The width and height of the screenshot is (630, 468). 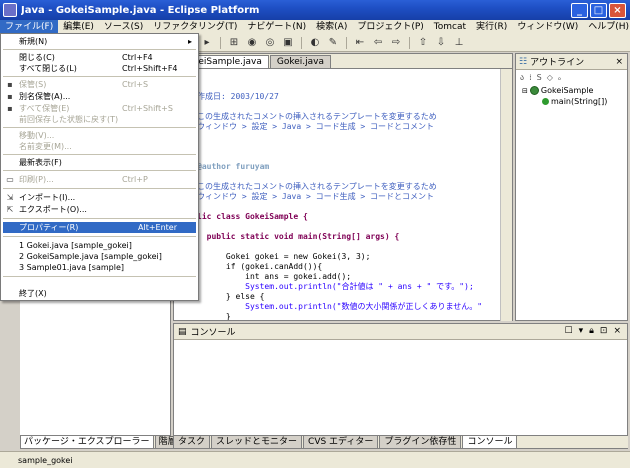 What do you see at coordinates (574, 101) in the screenshot?
I see `outline-method-item: main(String[])` at bounding box center [574, 101].